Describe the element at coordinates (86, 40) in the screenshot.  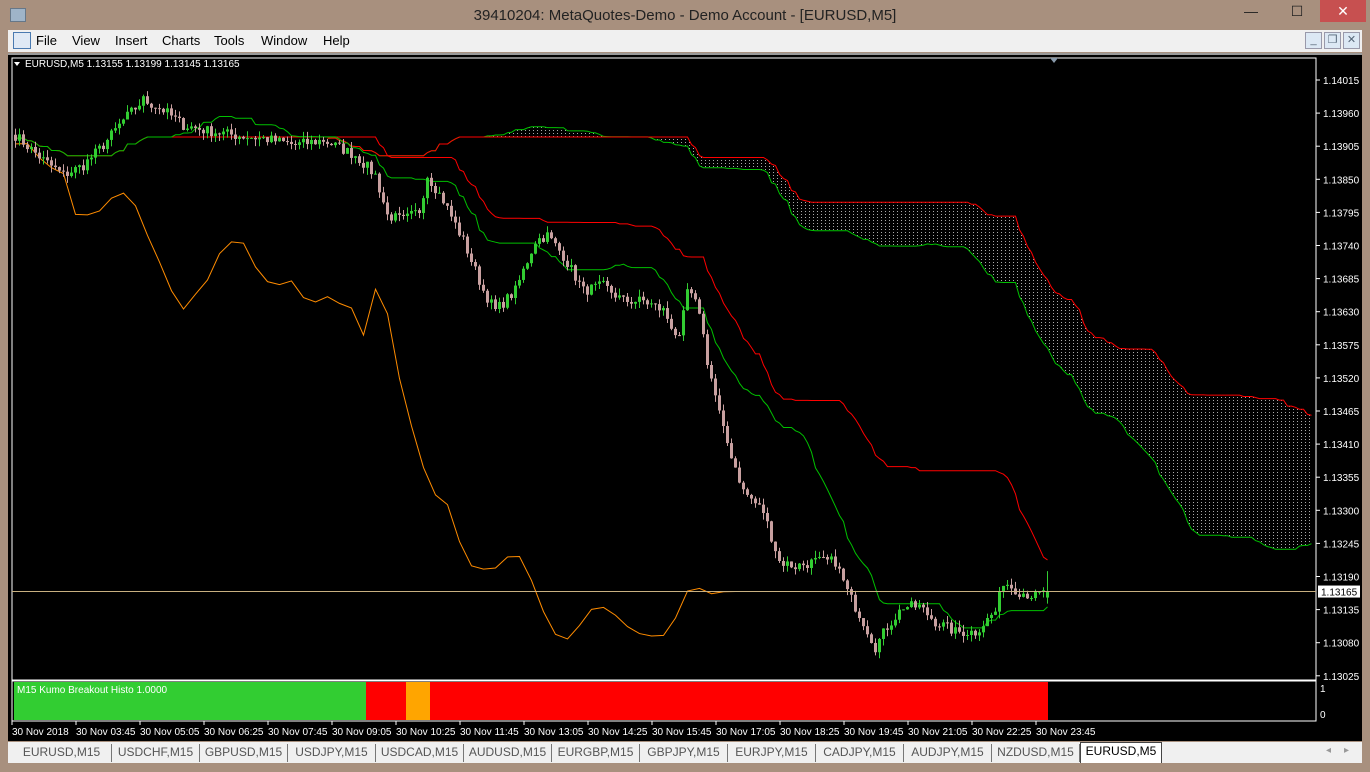
I see `menu-view: View` at that location.